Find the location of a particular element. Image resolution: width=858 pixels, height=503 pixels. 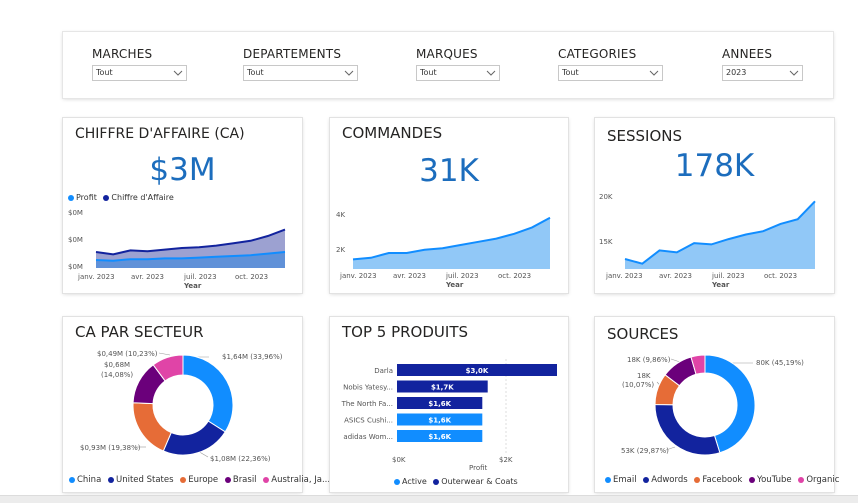

legend-item-email: Email is located at coordinates (621, 480).